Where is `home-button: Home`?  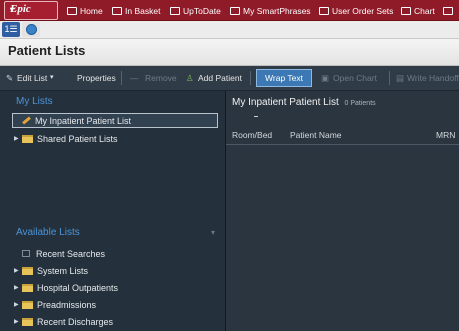 home-button: Home is located at coordinates (85, 10).